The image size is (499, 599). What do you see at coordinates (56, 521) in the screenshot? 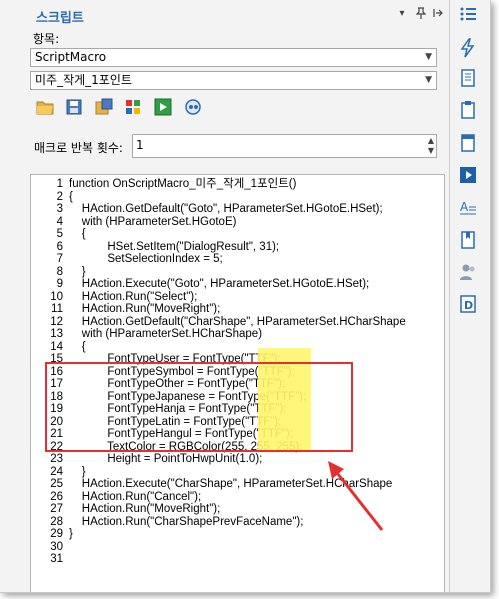
I see `line-number: 28` at bounding box center [56, 521].